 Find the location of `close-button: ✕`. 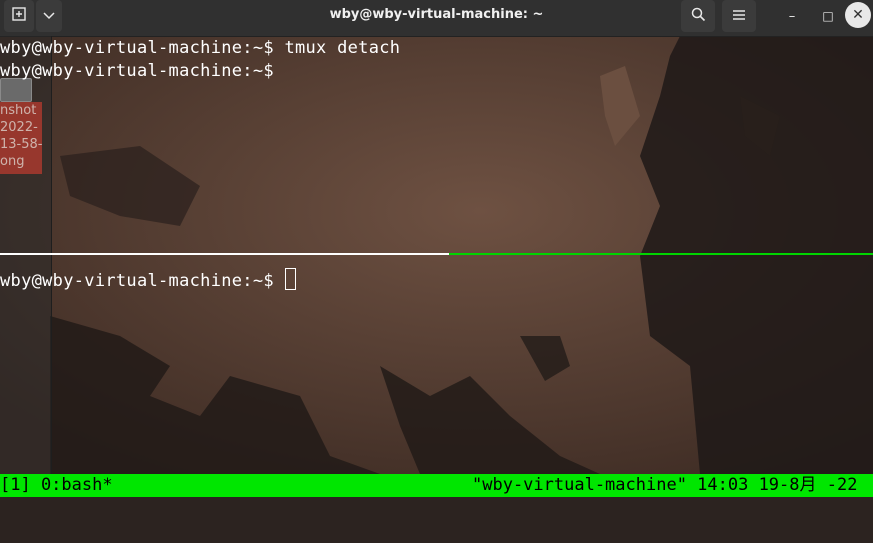

close-button: ✕ is located at coordinates (858, 15).